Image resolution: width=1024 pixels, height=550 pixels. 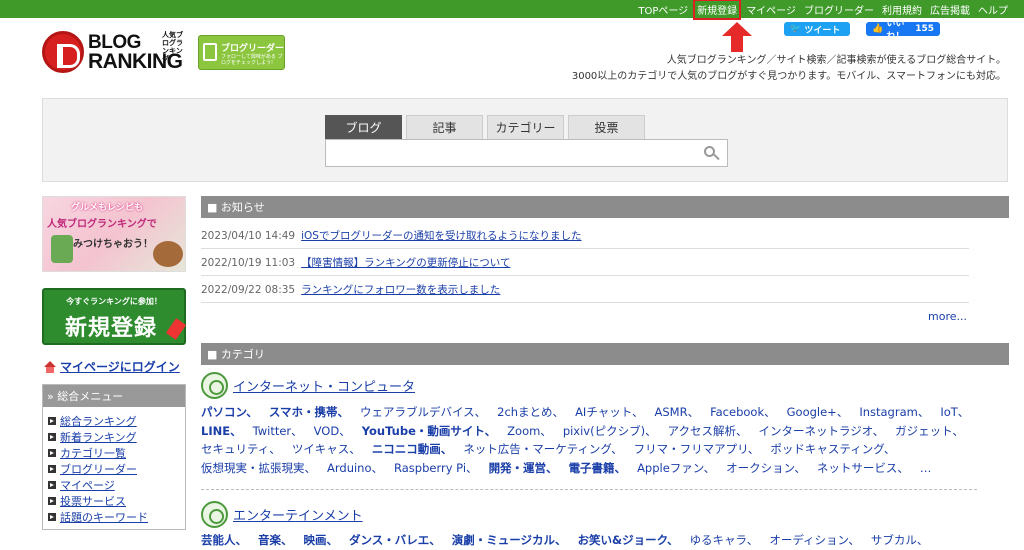 What do you see at coordinates (405, 262) in the screenshot?
I see `news-link: 【障害情報】ランキングの更新停止について` at bounding box center [405, 262].